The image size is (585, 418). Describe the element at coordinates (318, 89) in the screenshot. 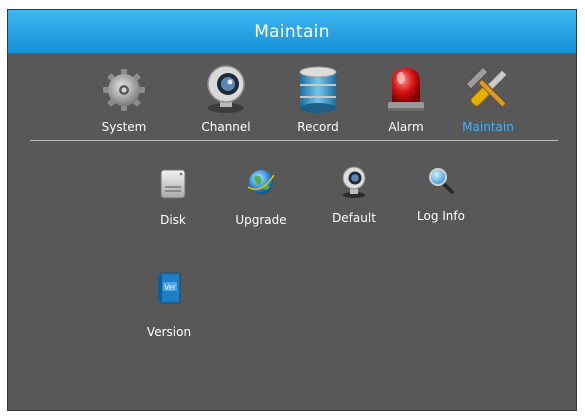

I see `database-icon` at that location.